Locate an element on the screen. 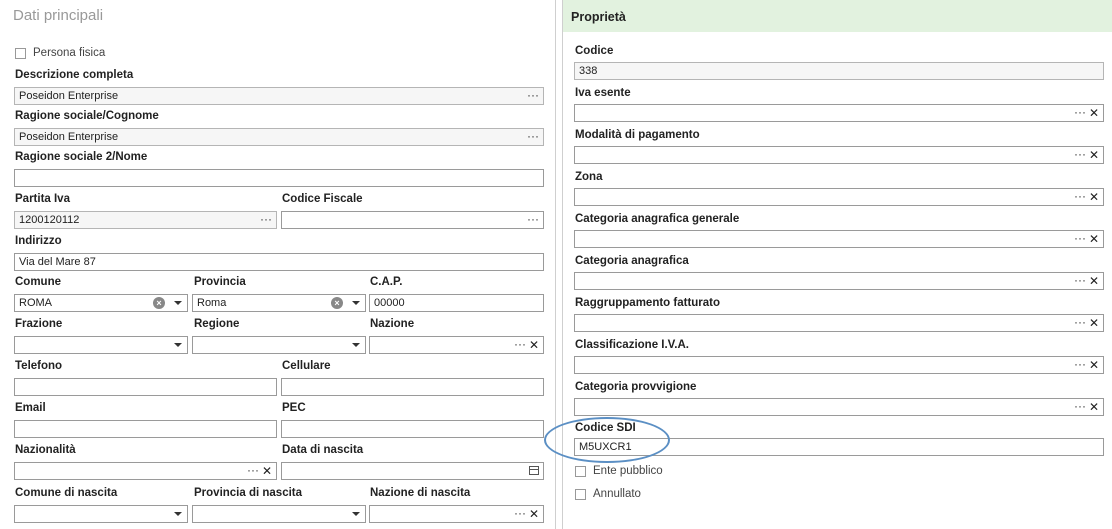  provincia-nascita-label: Provincia di nascita is located at coordinates (248, 493).